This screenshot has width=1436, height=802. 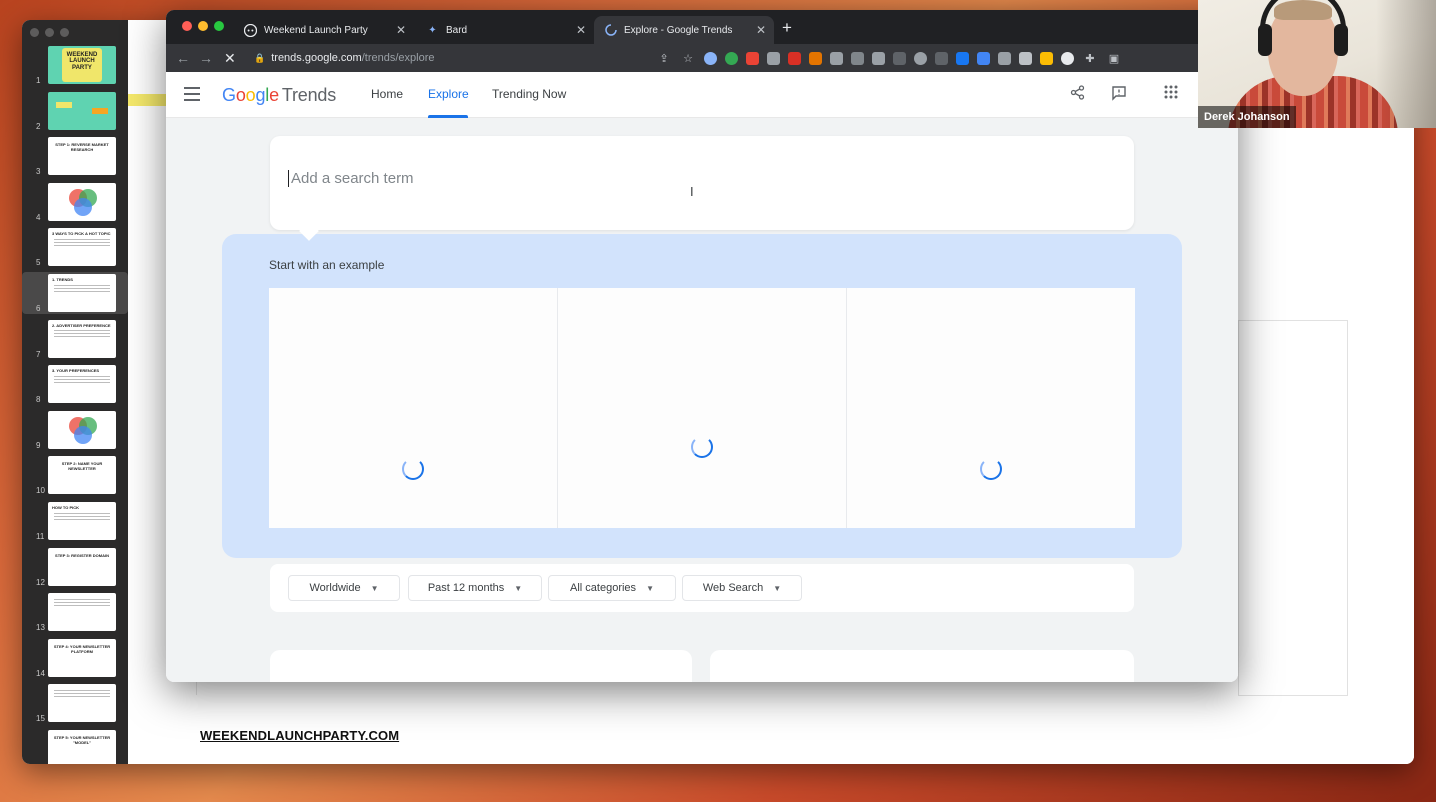 I want to click on slide-thumbnail-row: STEP 5: YOUR NEWSLETTER "MODEL", so click(x=75, y=746).